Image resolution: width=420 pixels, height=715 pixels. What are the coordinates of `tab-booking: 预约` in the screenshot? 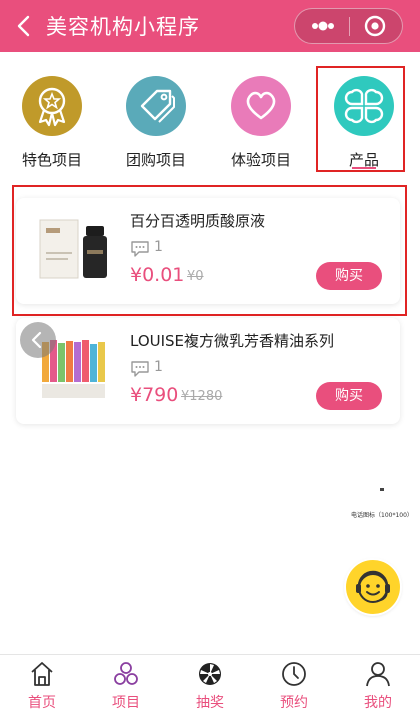 It's located at (294, 685).